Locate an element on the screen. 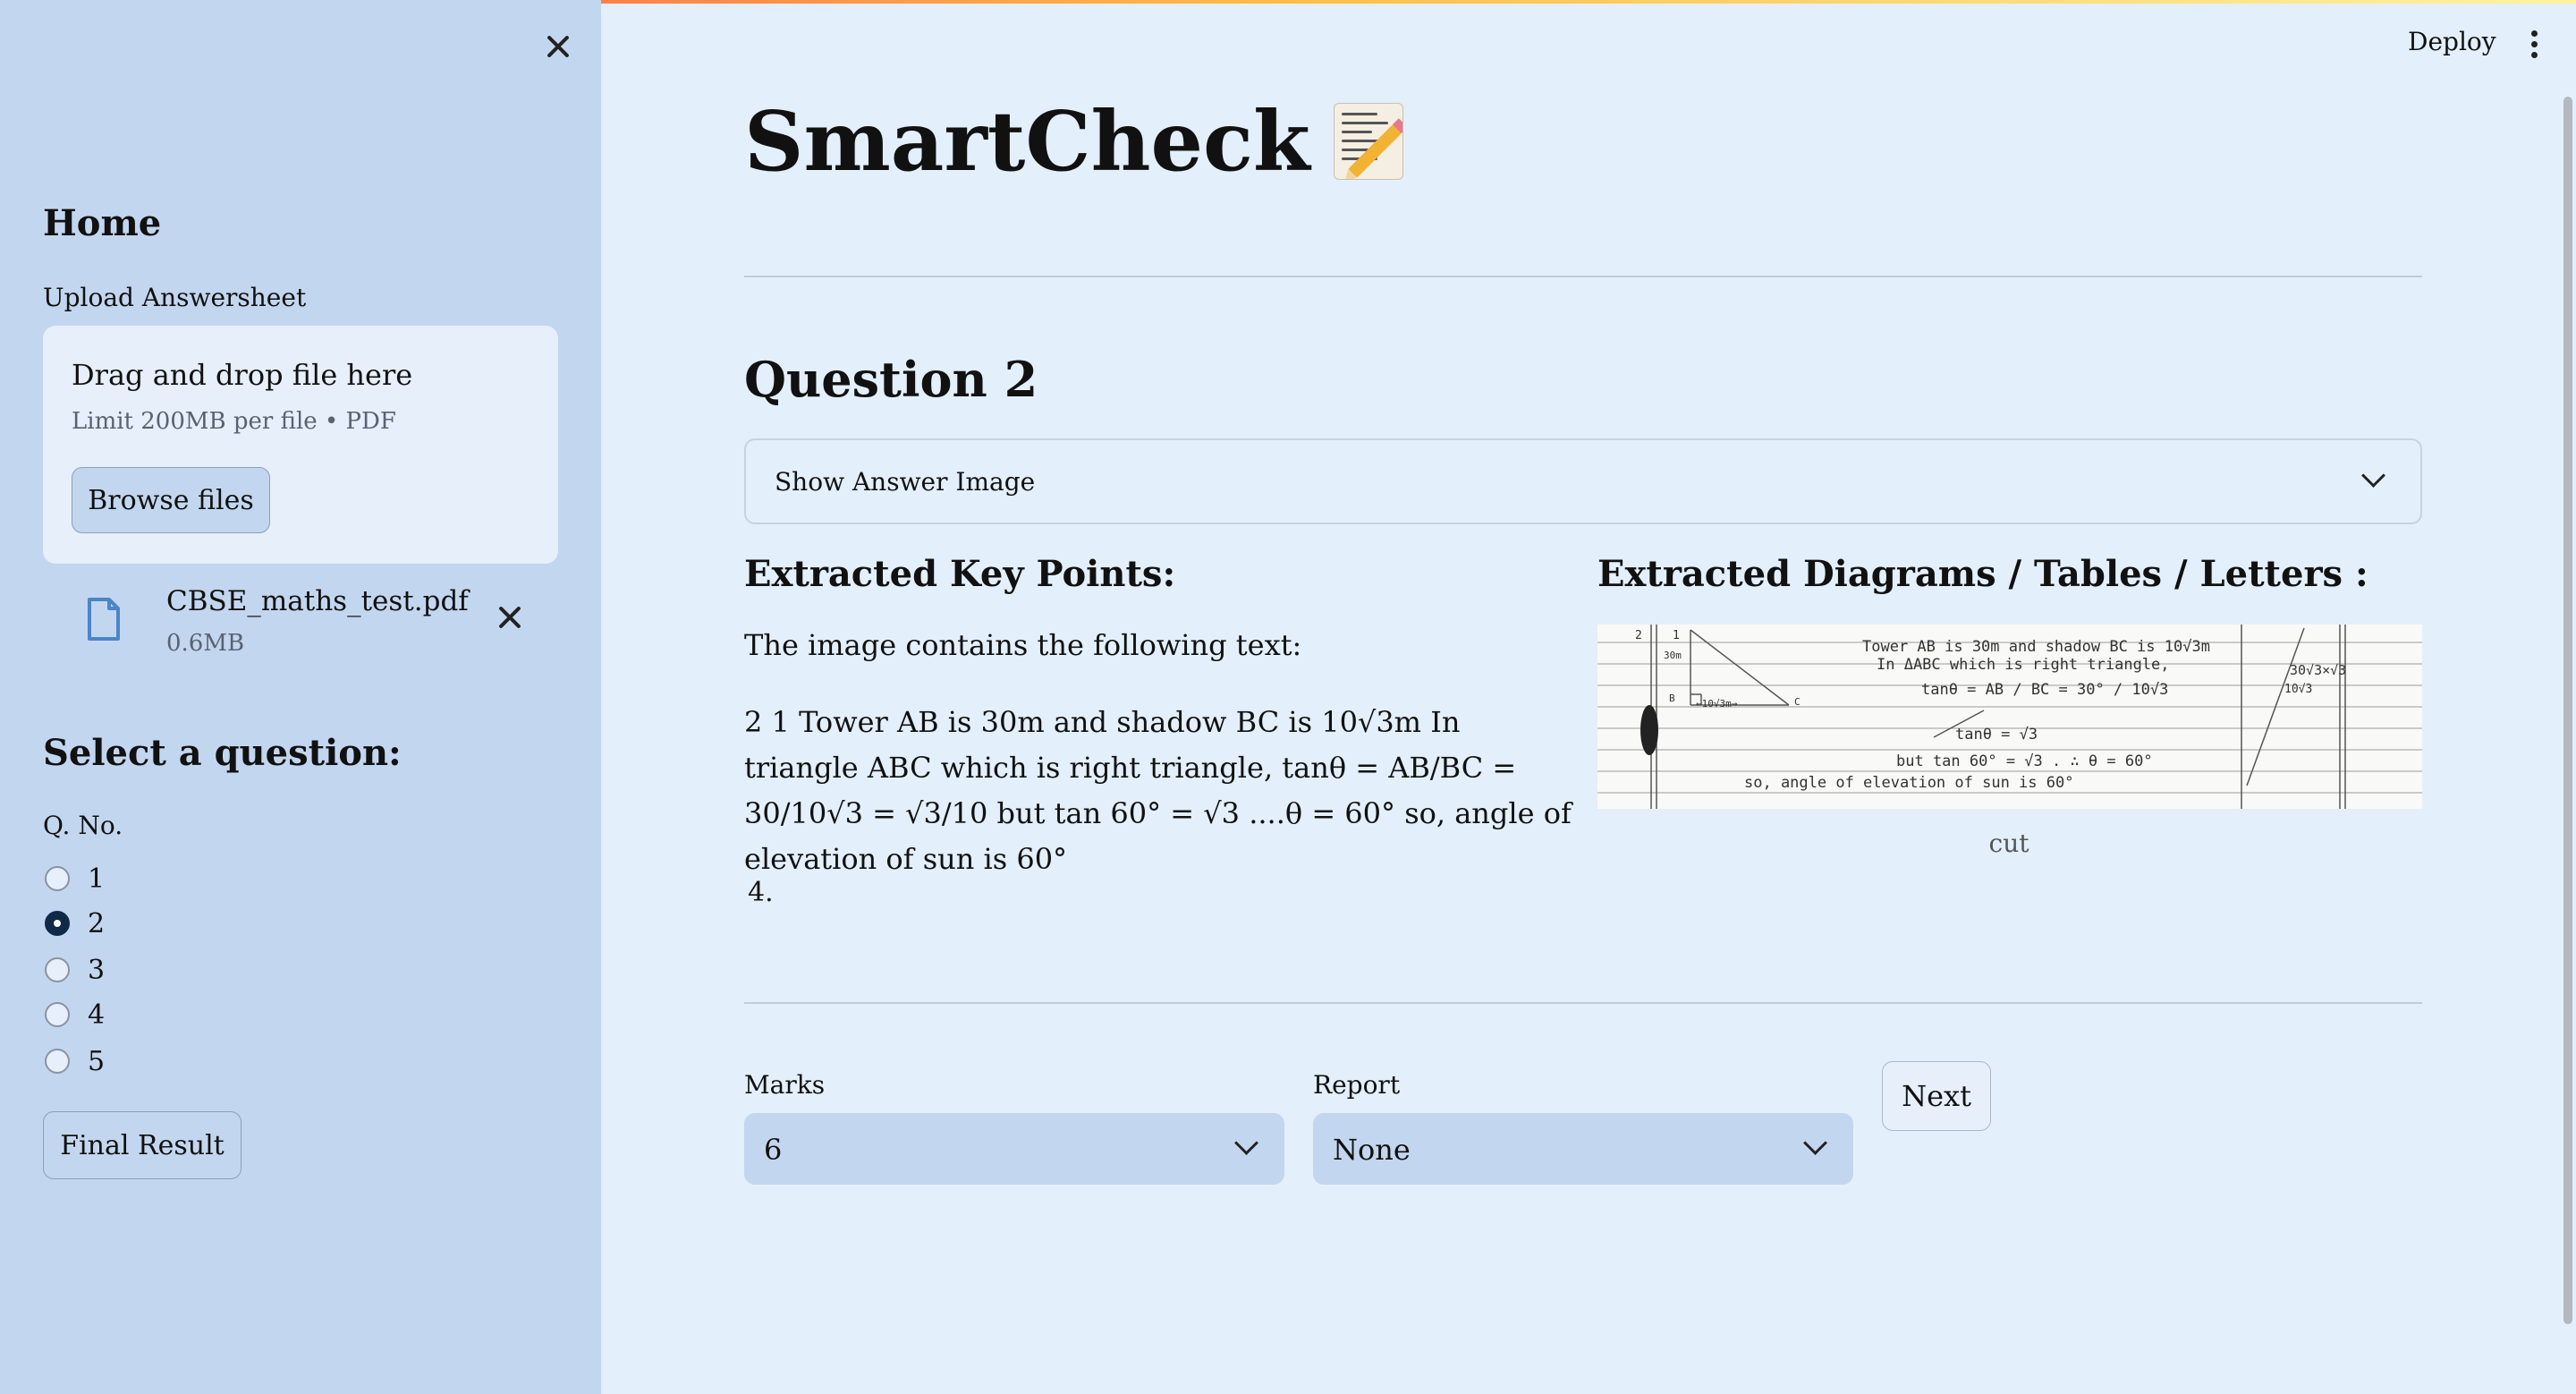 This screenshot has width=2576, height=1394. app-title: SmartCheck is located at coordinates (1027, 141).